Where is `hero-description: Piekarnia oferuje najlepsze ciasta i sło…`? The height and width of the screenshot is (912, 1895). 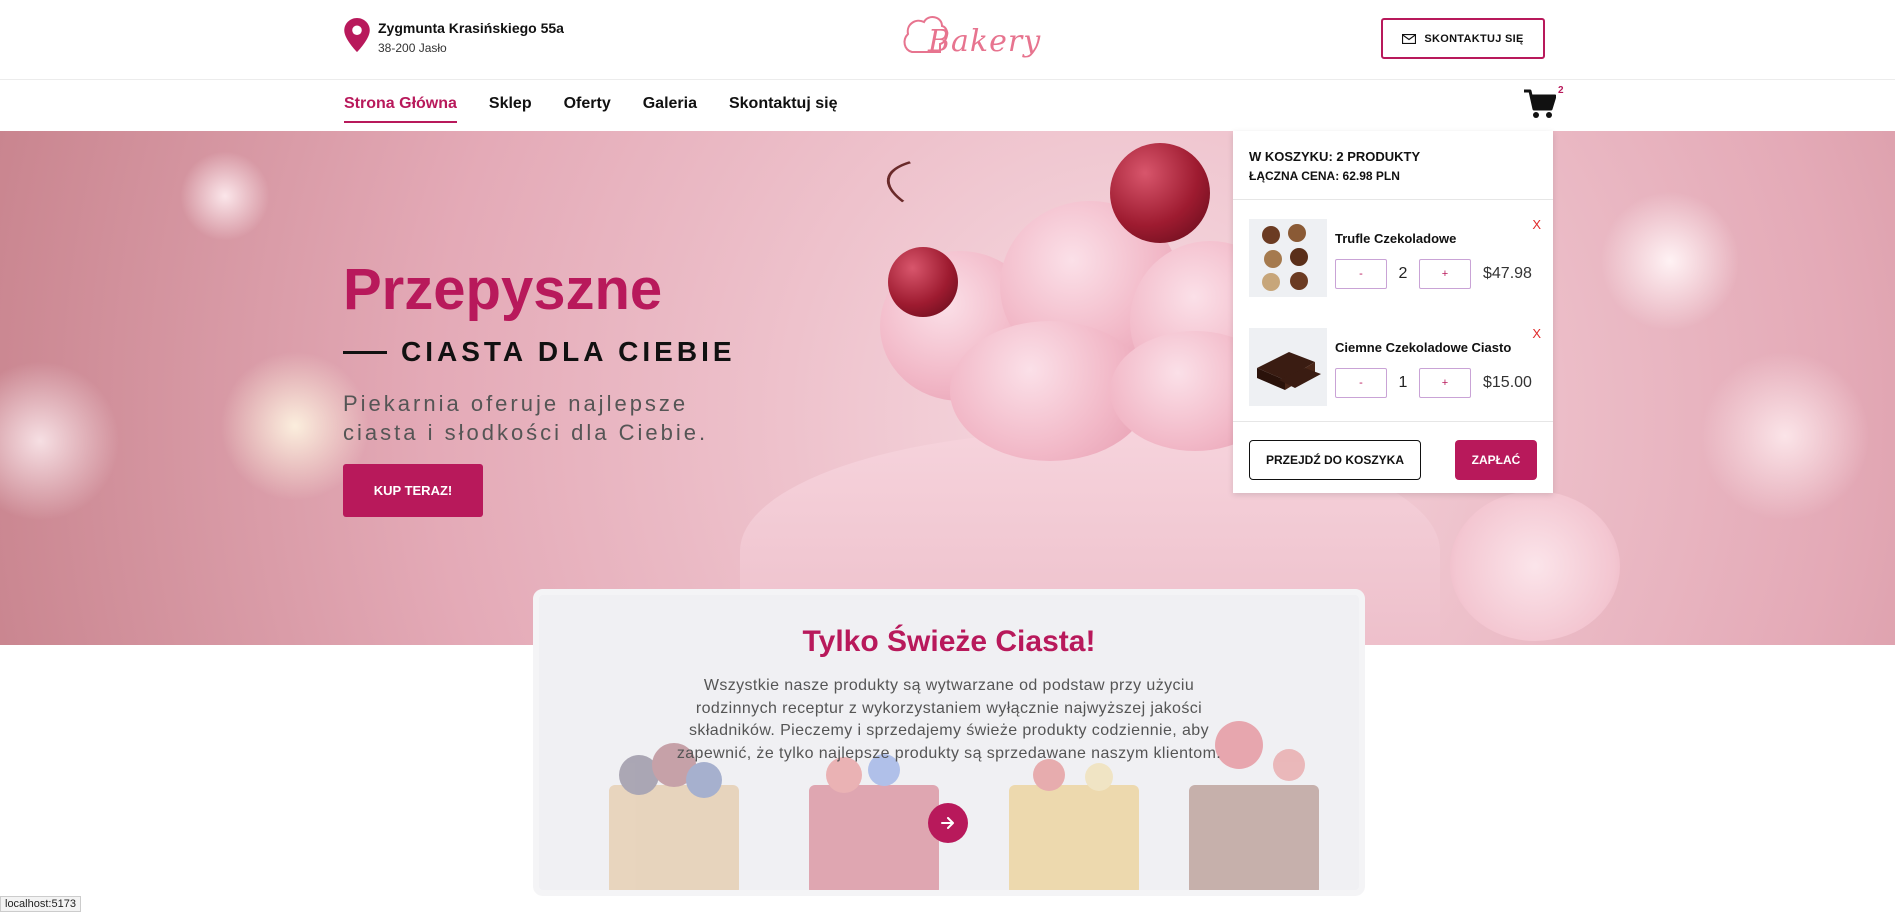 hero-description: Piekarnia oferuje najlepsze ciasta i sło… is located at coordinates (526, 418).